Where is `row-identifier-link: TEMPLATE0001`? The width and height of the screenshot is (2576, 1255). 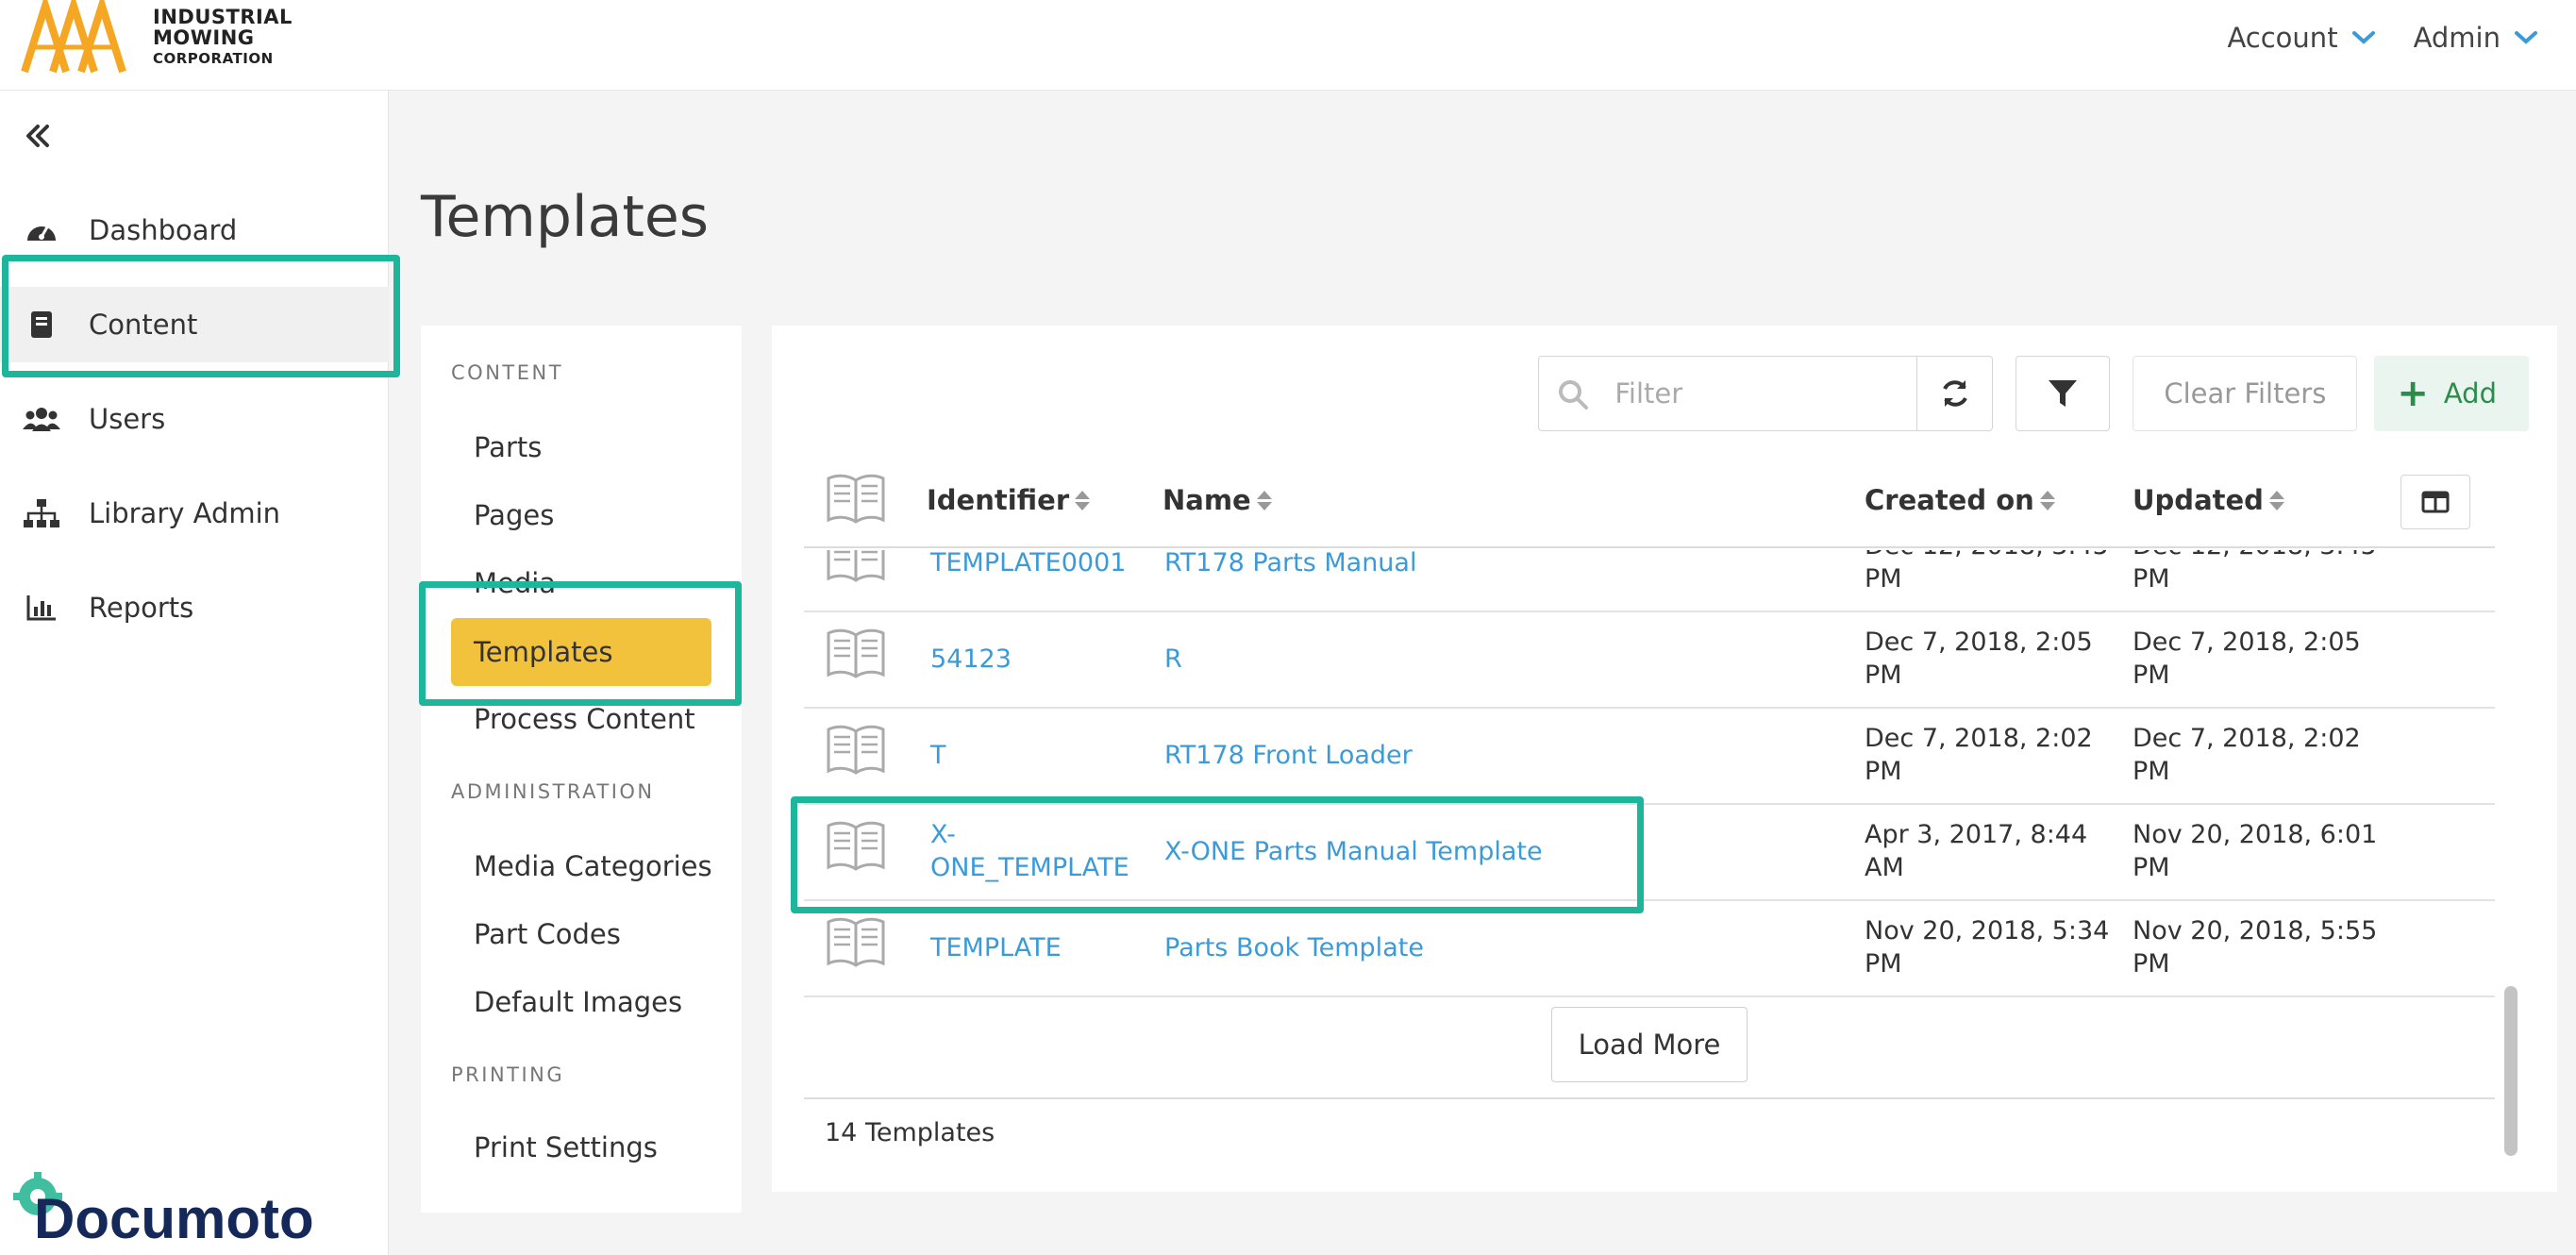
row-identifier-link: TEMPLATE0001 is located at coordinates (1028, 564).